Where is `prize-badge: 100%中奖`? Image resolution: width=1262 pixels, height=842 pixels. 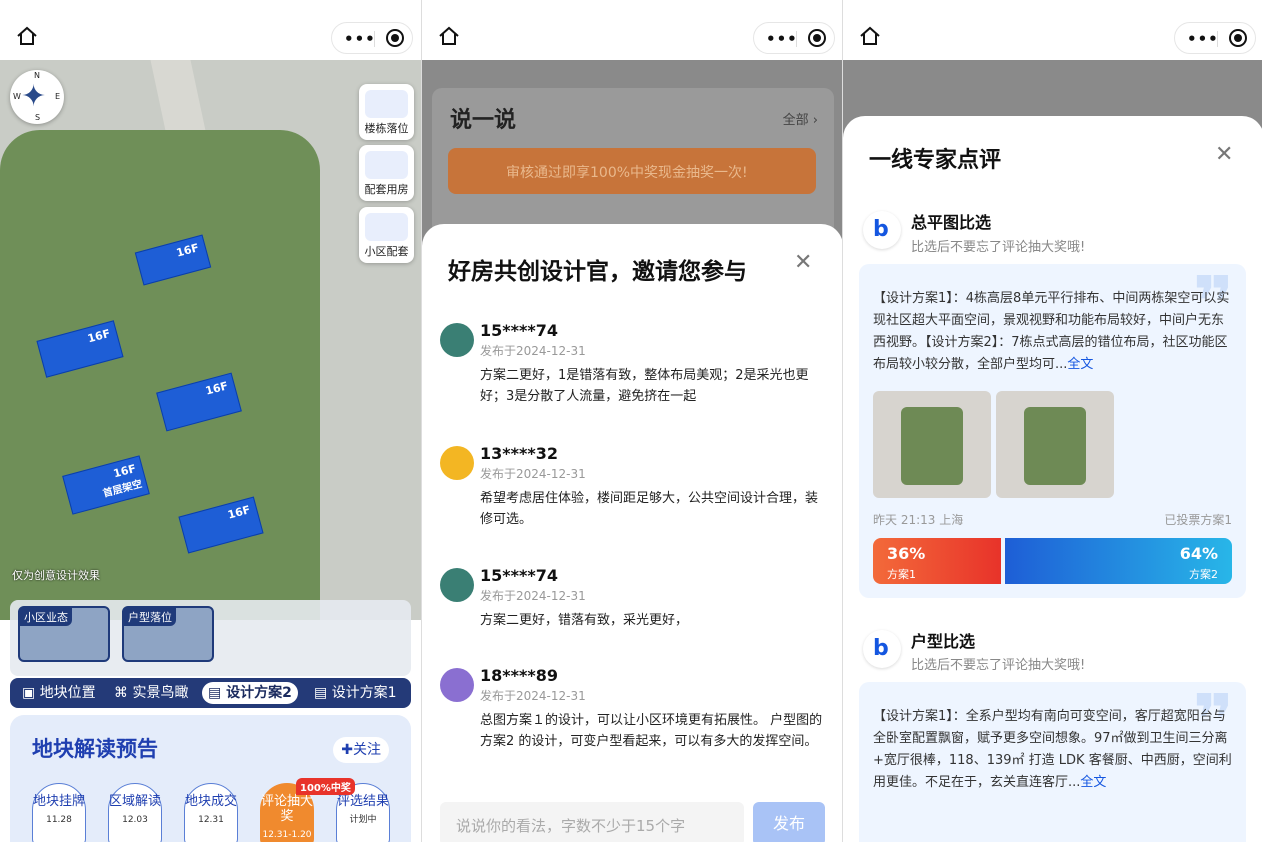 prize-badge: 100%中奖 is located at coordinates (325, 786).